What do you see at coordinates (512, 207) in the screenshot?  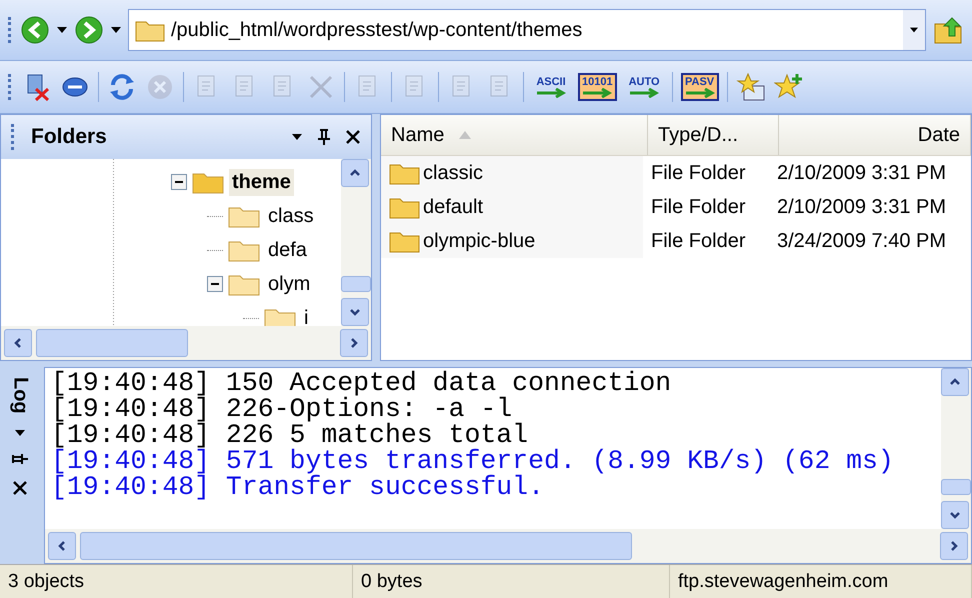 I see `file-name-cell: default` at bounding box center [512, 207].